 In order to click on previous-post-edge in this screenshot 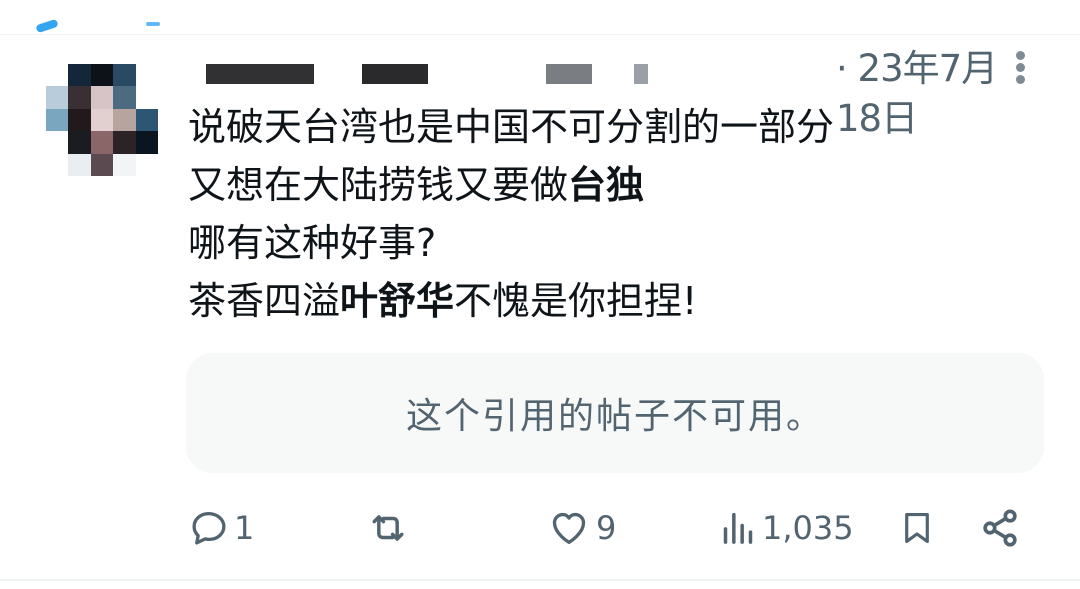, I will do `click(540, 17)`.